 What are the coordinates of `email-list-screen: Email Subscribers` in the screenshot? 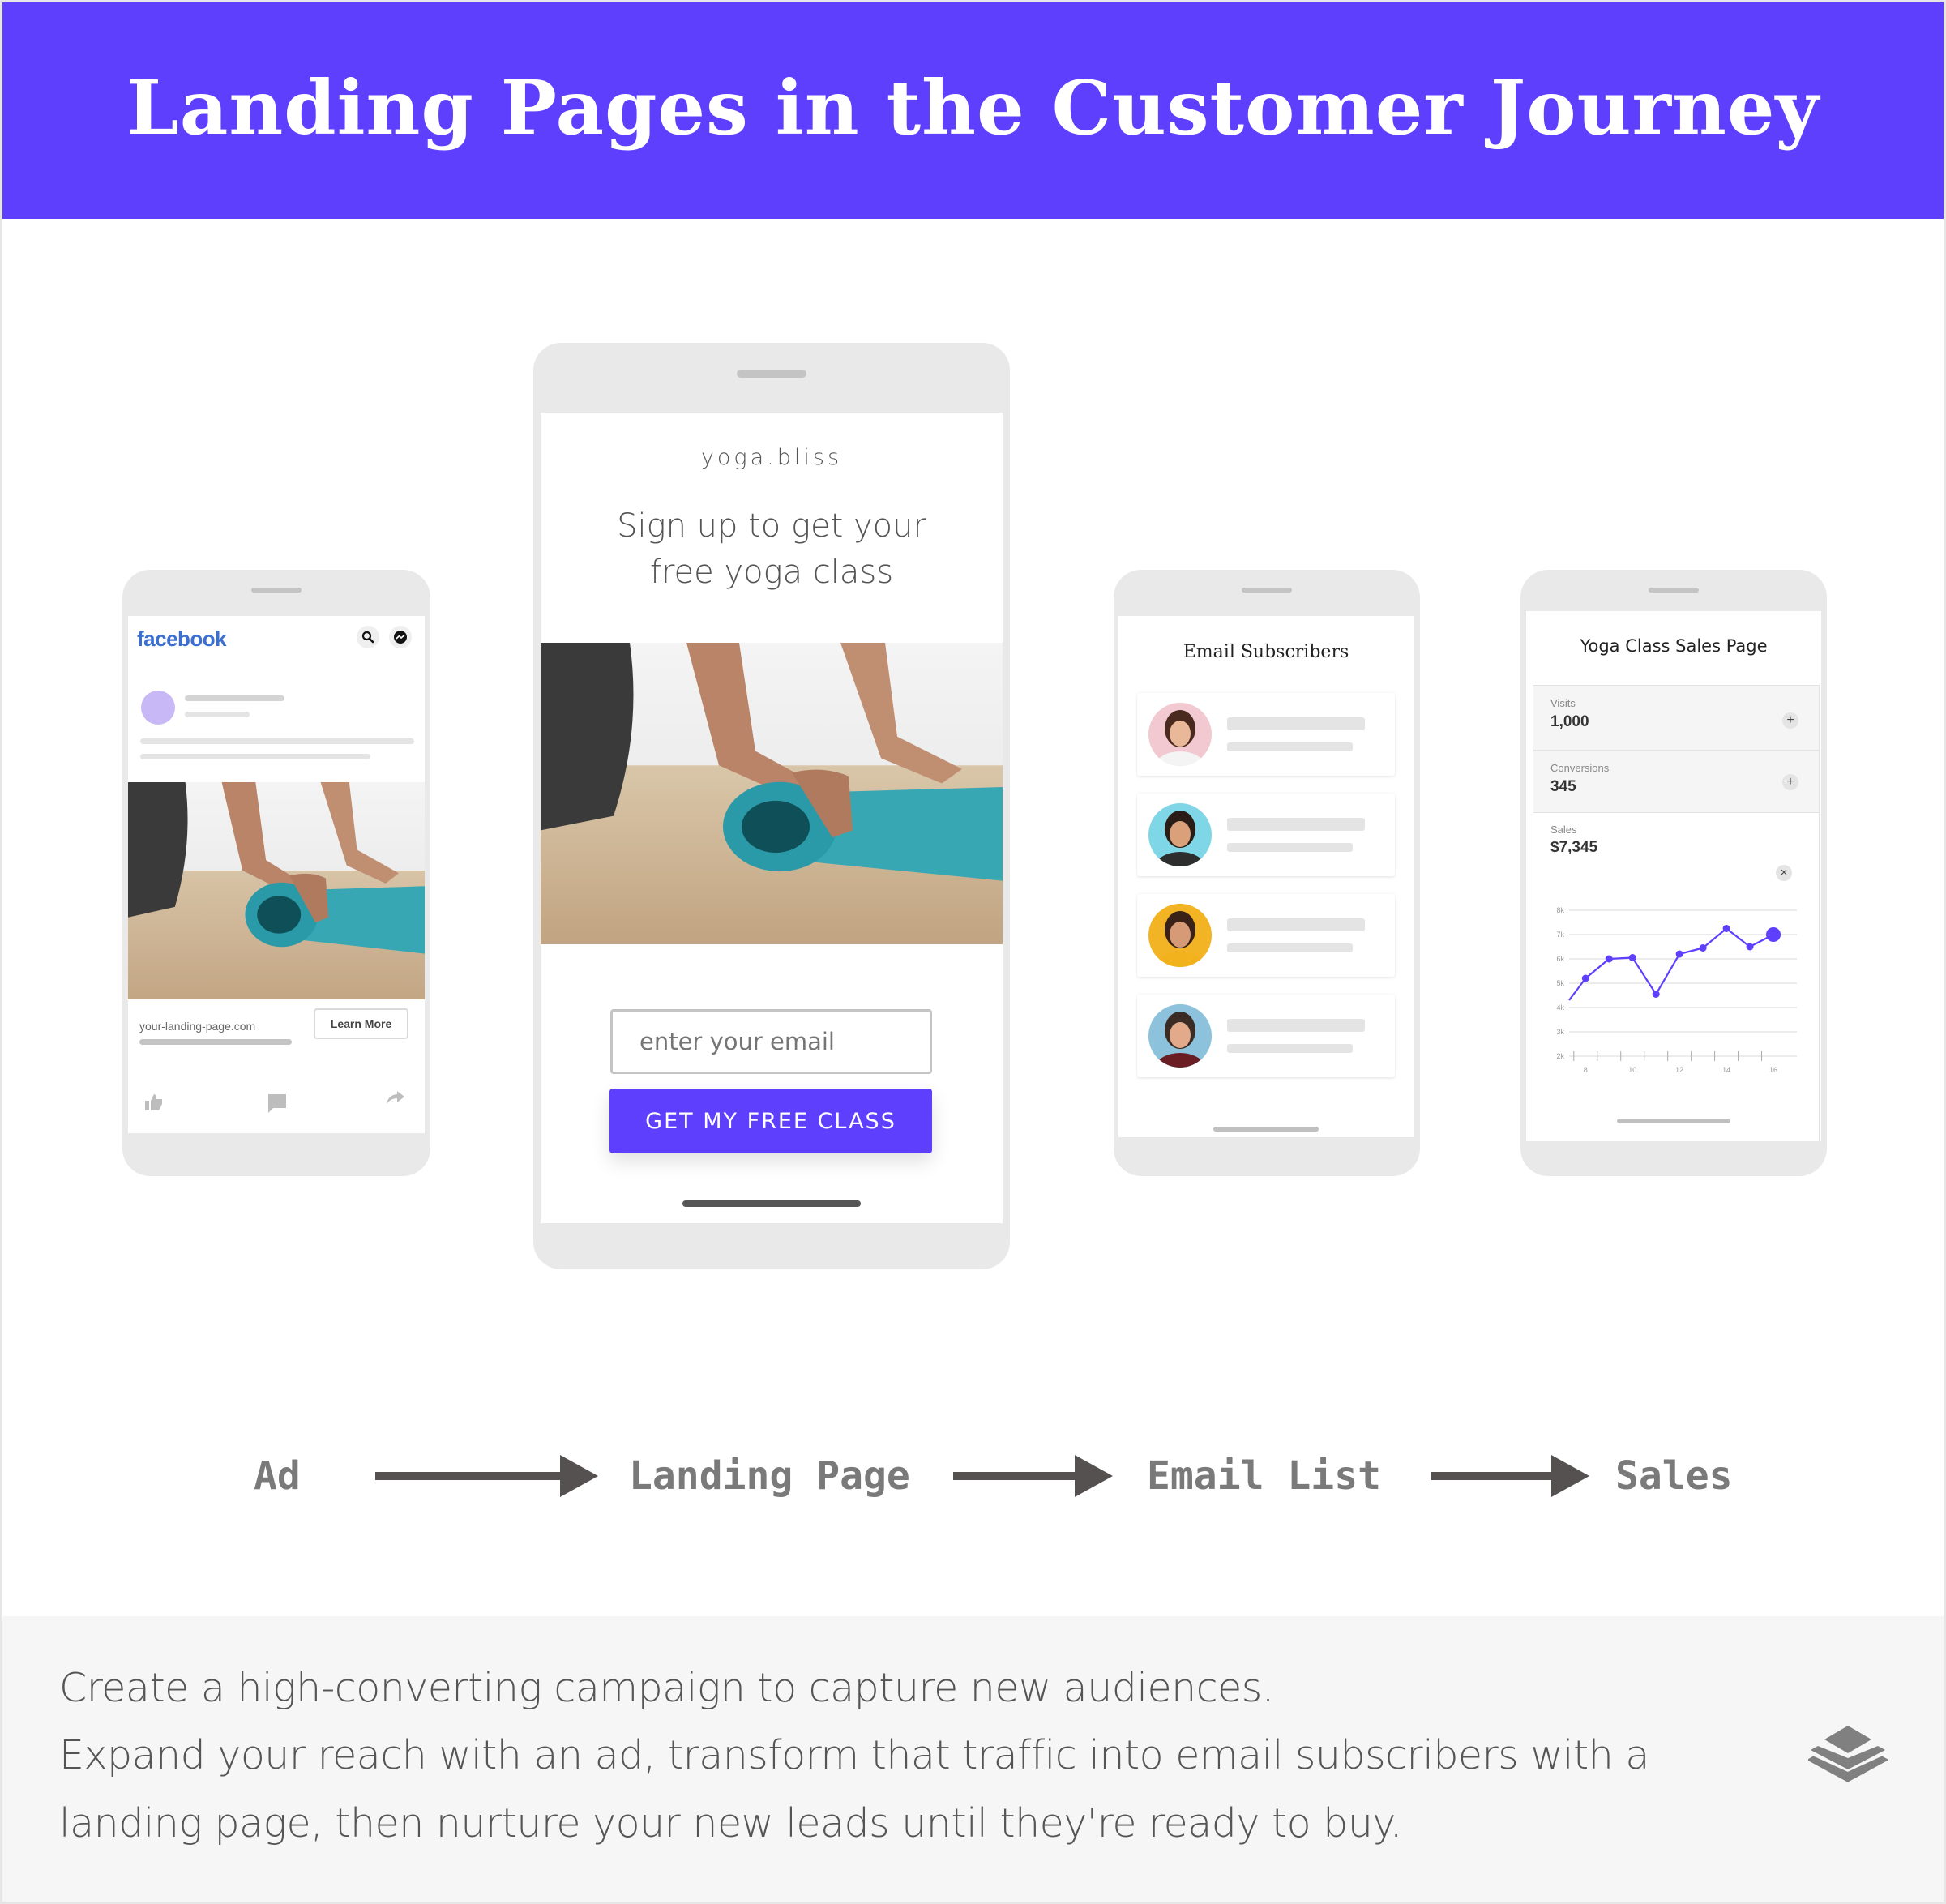 It's located at (1266, 877).